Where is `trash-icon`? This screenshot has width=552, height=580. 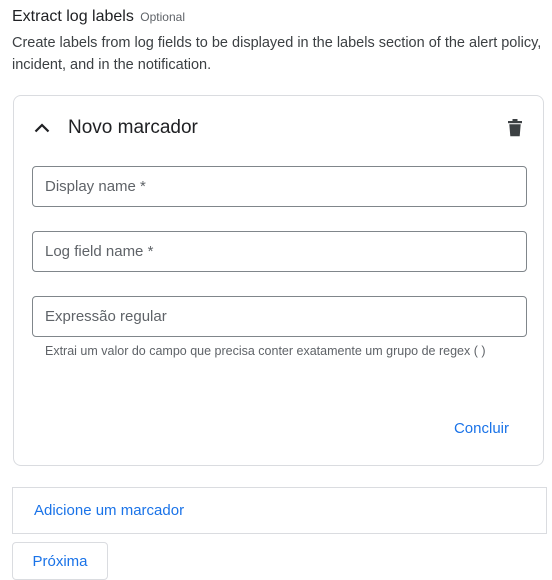
trash-icon is located at coordinates (515, 128).